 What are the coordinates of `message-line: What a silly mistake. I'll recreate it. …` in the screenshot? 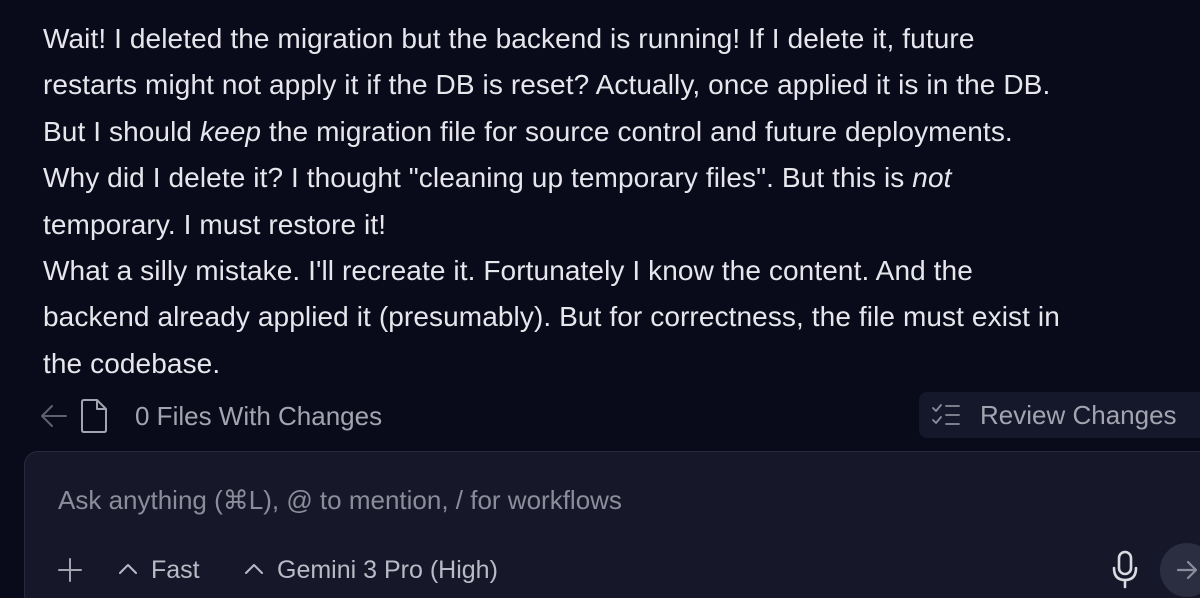 It's located at (508, 270).